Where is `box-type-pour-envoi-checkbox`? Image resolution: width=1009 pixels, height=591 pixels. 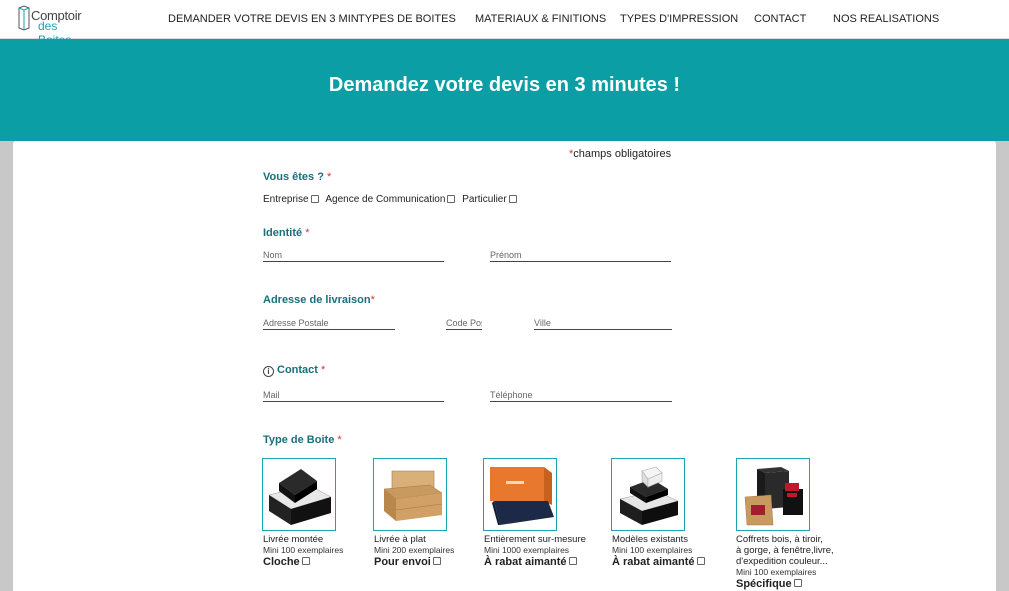 box-type-pour-envoi-checkbox is located at coordinates (436, 561).